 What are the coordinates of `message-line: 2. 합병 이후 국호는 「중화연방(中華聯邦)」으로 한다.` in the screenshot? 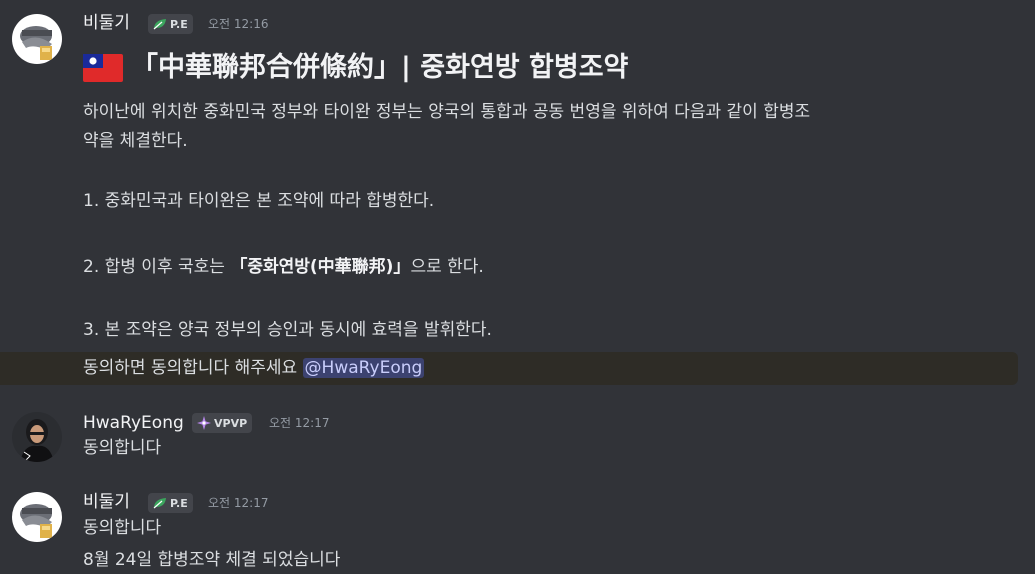 It's located at (283, 267).